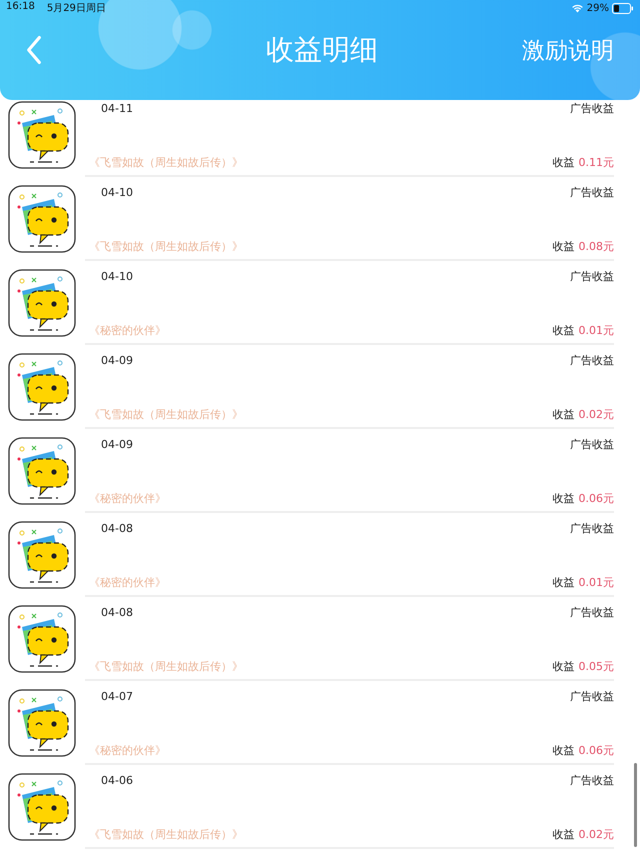 Image resolution: width=640 pixels, height=853 pixels. Describe the element at coordinates (117, 696) in the screenshot. I see `record-date: 04-07` at that location.